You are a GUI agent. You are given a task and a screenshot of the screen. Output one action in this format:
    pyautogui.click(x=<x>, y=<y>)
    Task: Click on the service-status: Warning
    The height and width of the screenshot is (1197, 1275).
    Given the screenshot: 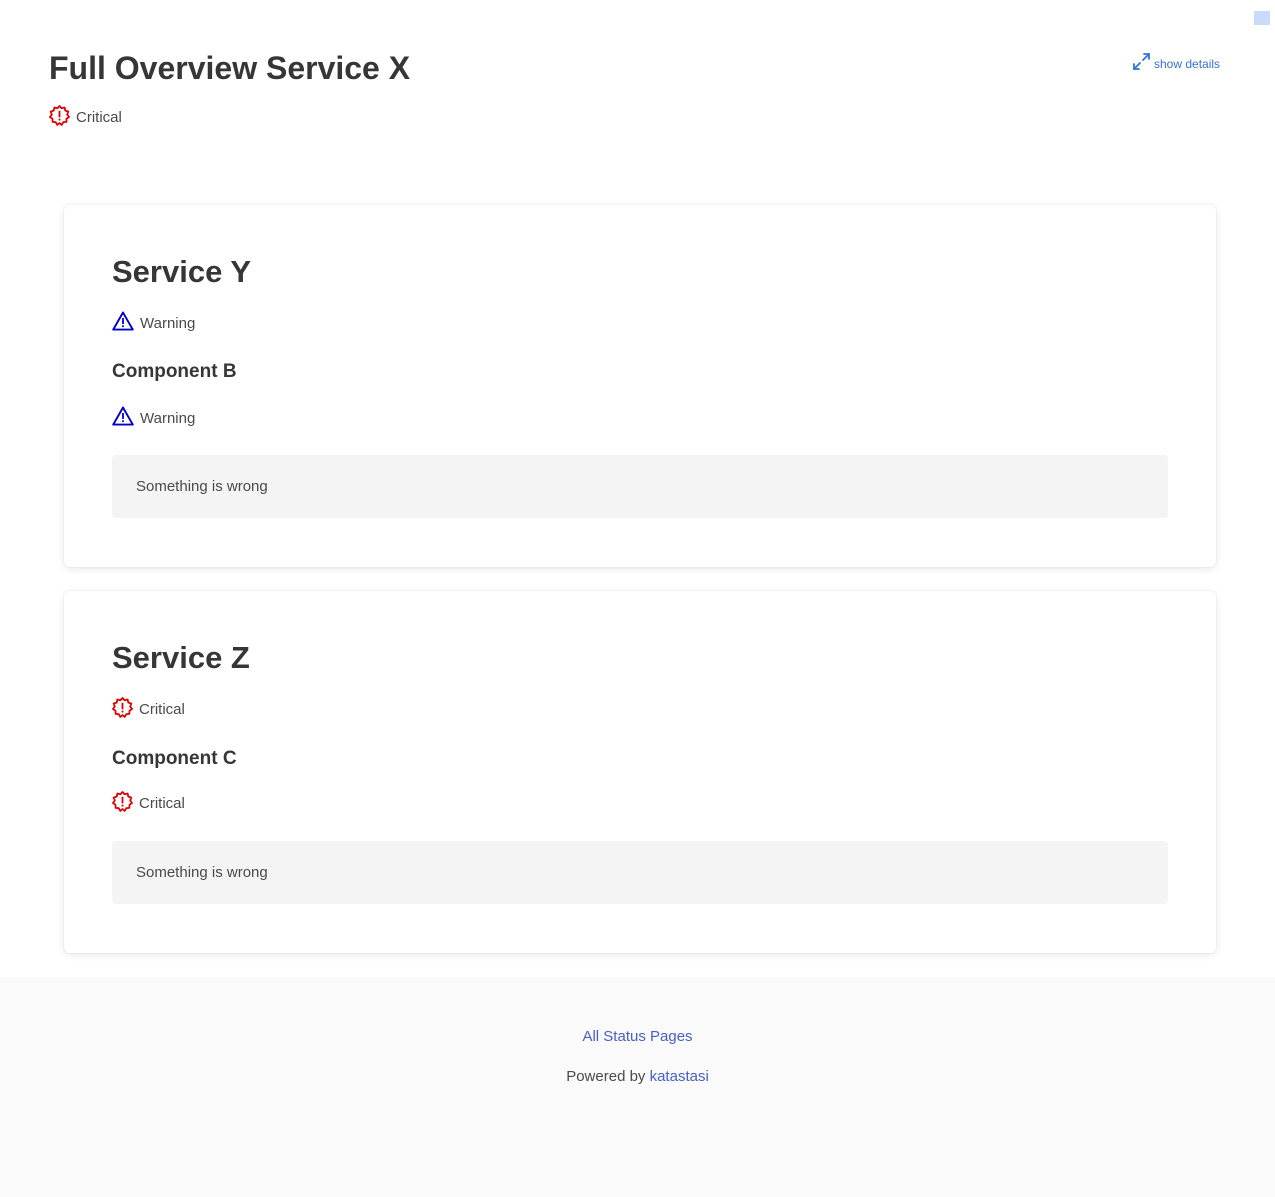 What is the action you would take?
    pyautogui.click(x=153, y=323)
    